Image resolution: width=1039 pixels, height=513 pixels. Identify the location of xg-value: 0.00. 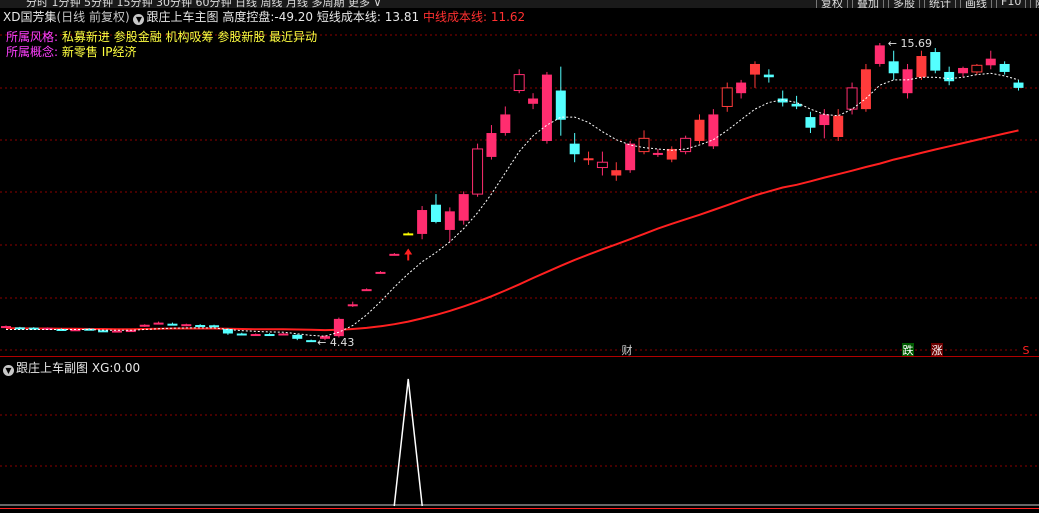
(127, 368).